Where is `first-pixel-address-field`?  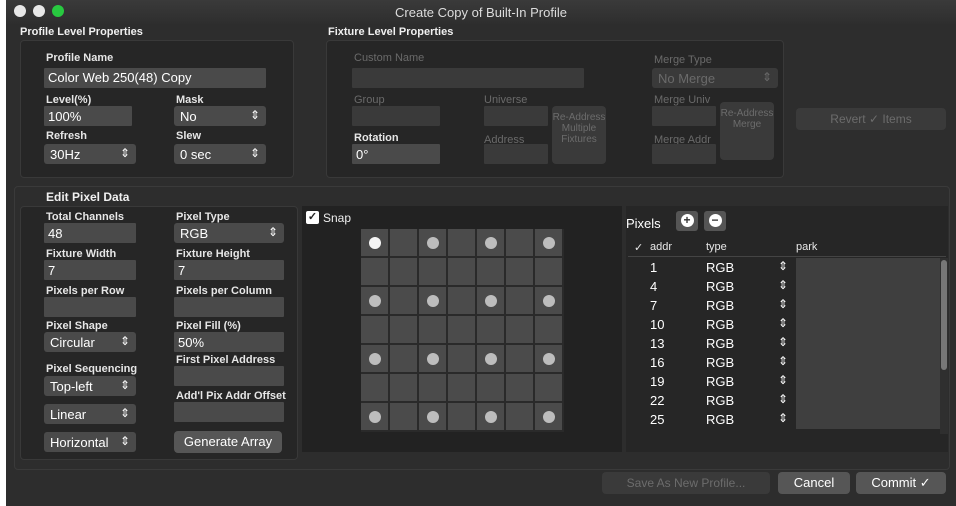 first-pixel-address-field is located at coordinates (229, 376).